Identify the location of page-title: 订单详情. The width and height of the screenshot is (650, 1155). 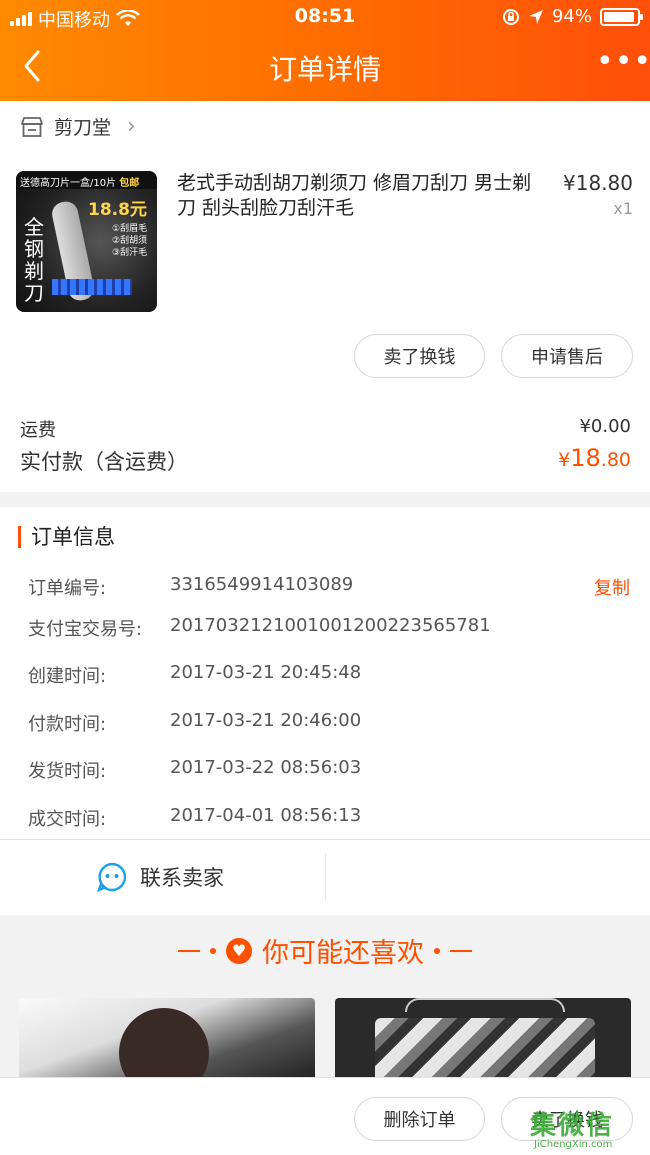
(324, 69).